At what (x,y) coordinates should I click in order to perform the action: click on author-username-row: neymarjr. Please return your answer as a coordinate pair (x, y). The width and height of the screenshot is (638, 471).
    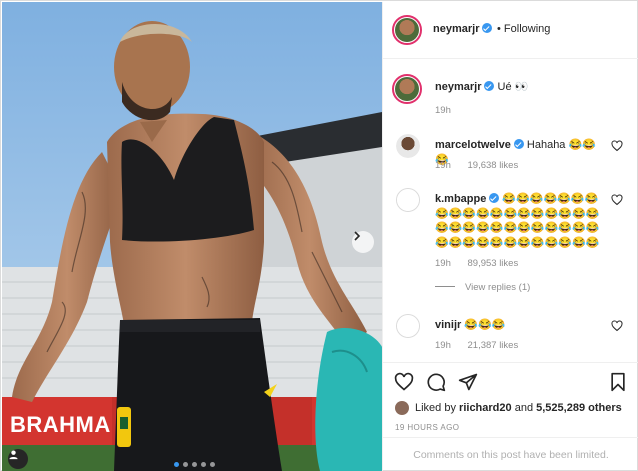
    Looking at the image, I should click on (463, 29).